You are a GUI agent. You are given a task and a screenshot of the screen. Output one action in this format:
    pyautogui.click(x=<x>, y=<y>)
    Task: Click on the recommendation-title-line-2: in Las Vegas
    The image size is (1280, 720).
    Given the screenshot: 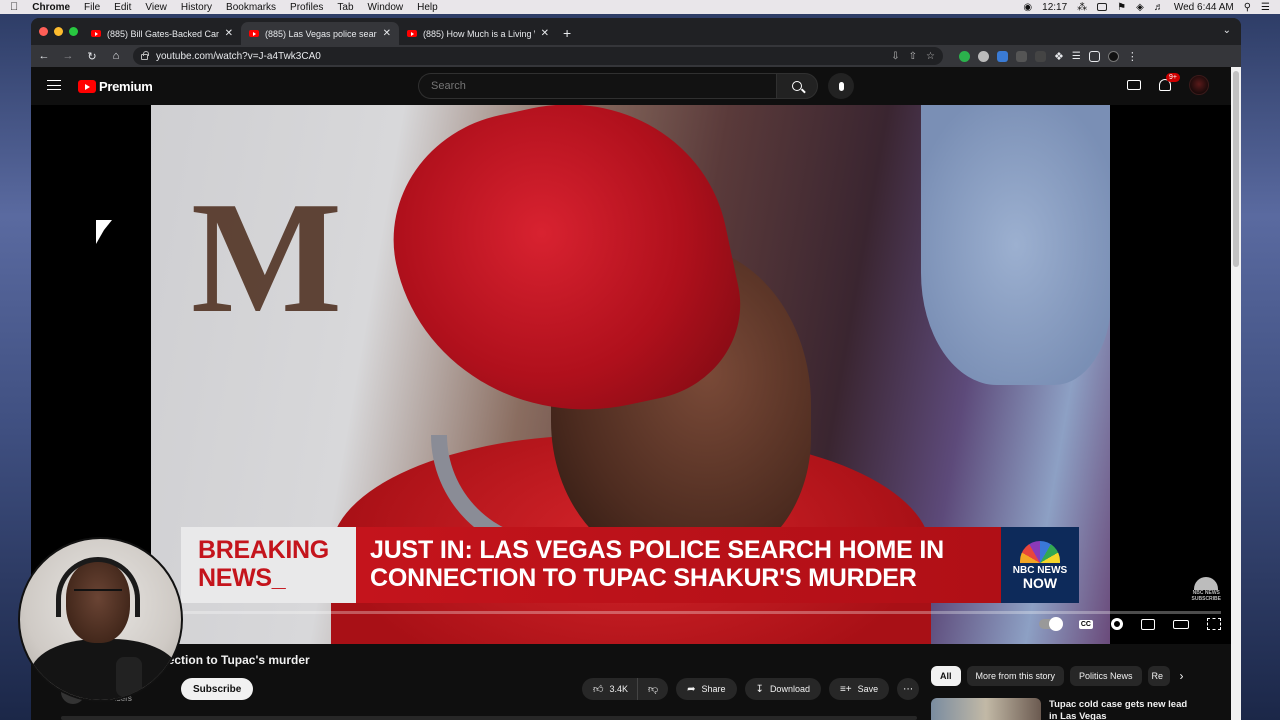 What is the action you would take?
    pyautogui.click(x=1124, y=715)
    